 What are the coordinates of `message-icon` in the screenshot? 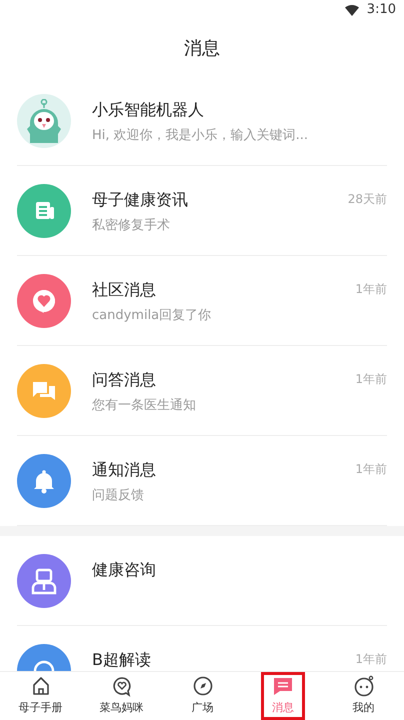 It's located at (283, 686).